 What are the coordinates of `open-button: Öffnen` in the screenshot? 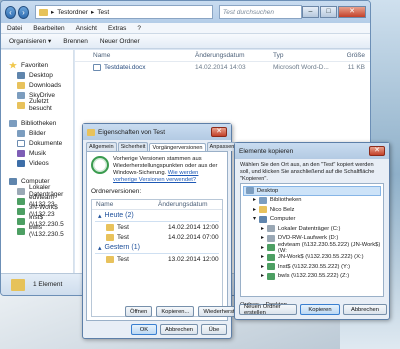 It's located at (139, 311).